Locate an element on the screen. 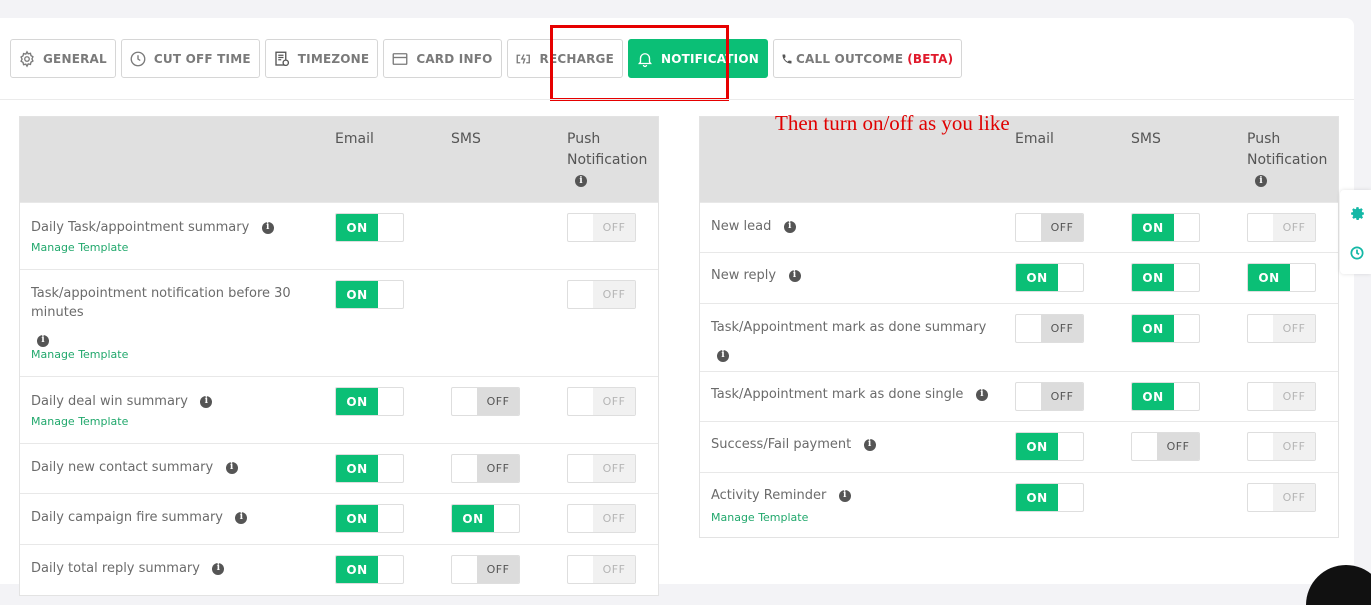  card-icon is located at coordinates (400, 59).